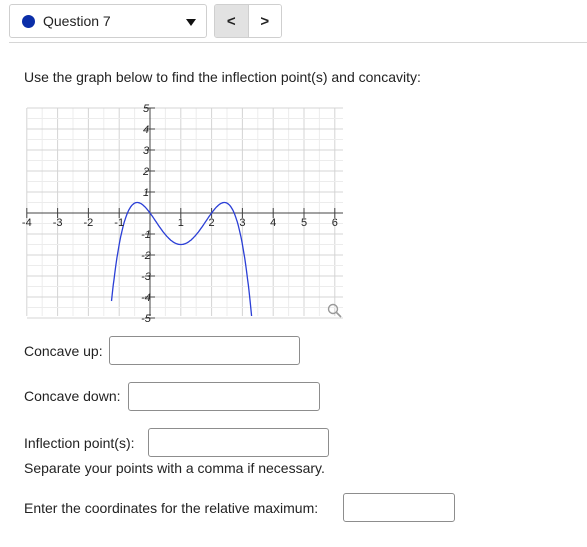 The image size is (587, 547). Describe the element at coordinates (145, 172) in the screenshot. I see `y-tick-label: 2` at that location.